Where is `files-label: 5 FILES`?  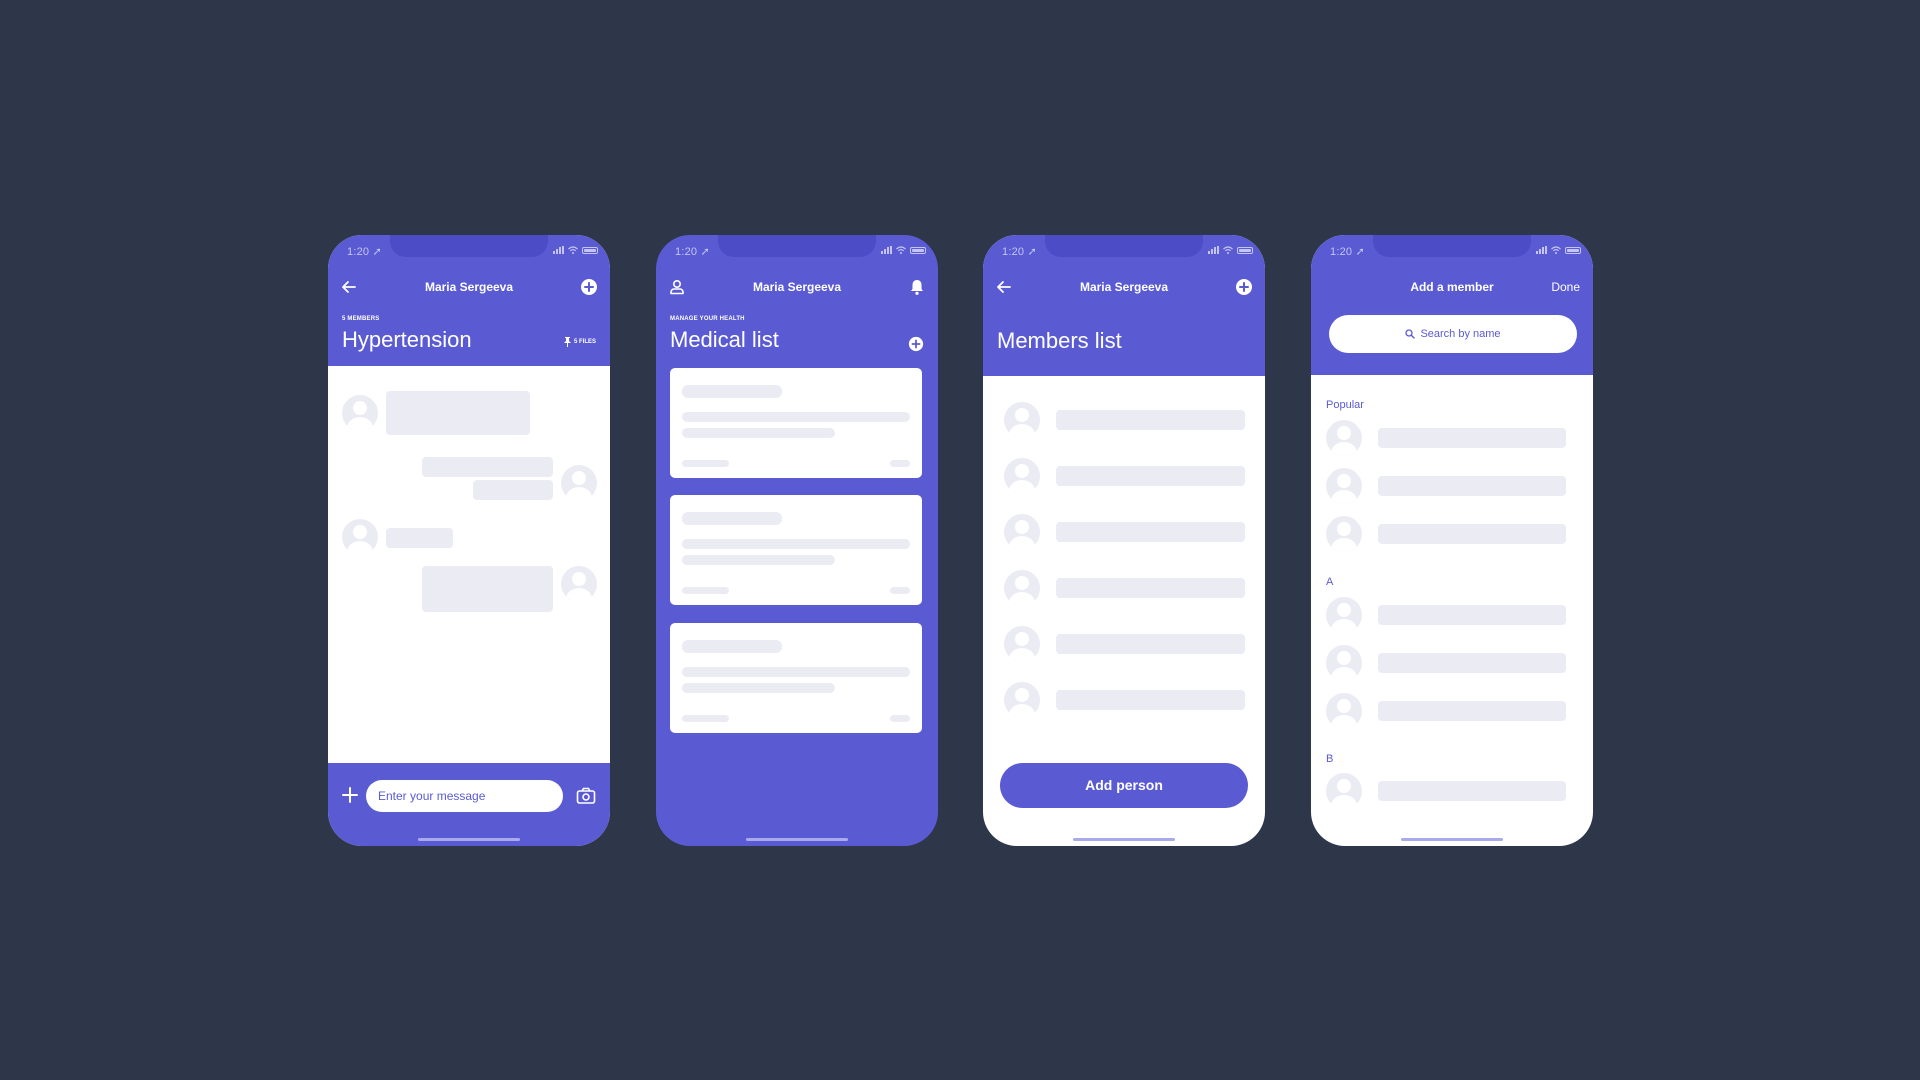
files-label: 5 FILES is located at coordinates (584, 342).